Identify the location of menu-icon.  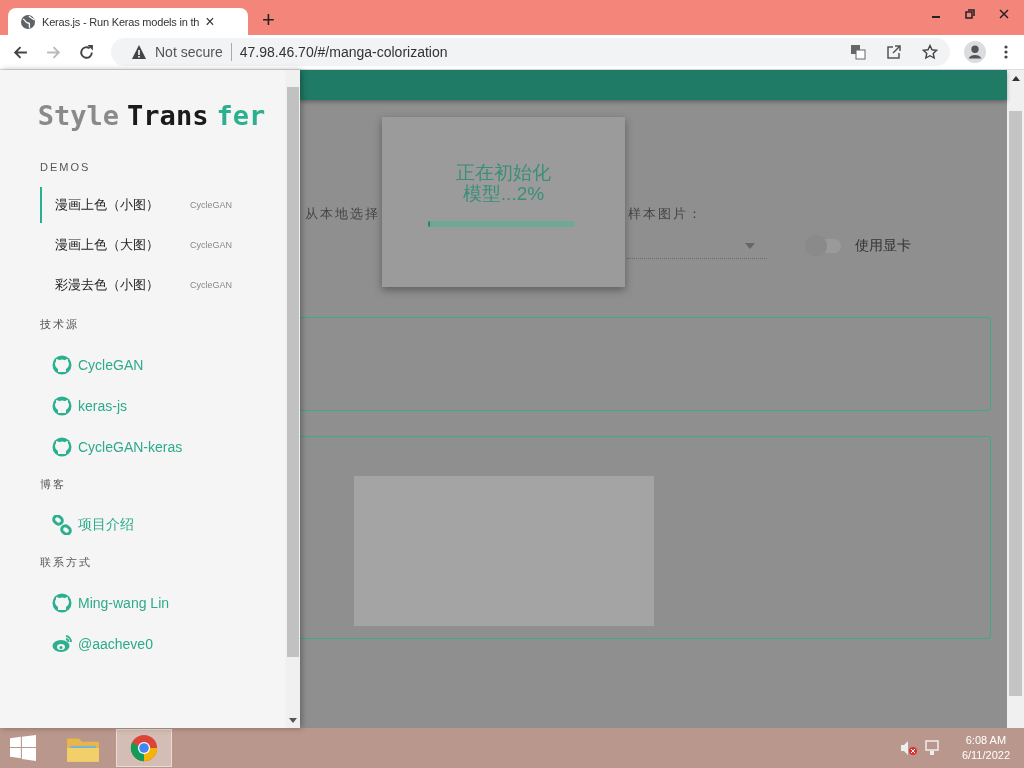
(1006, 52).